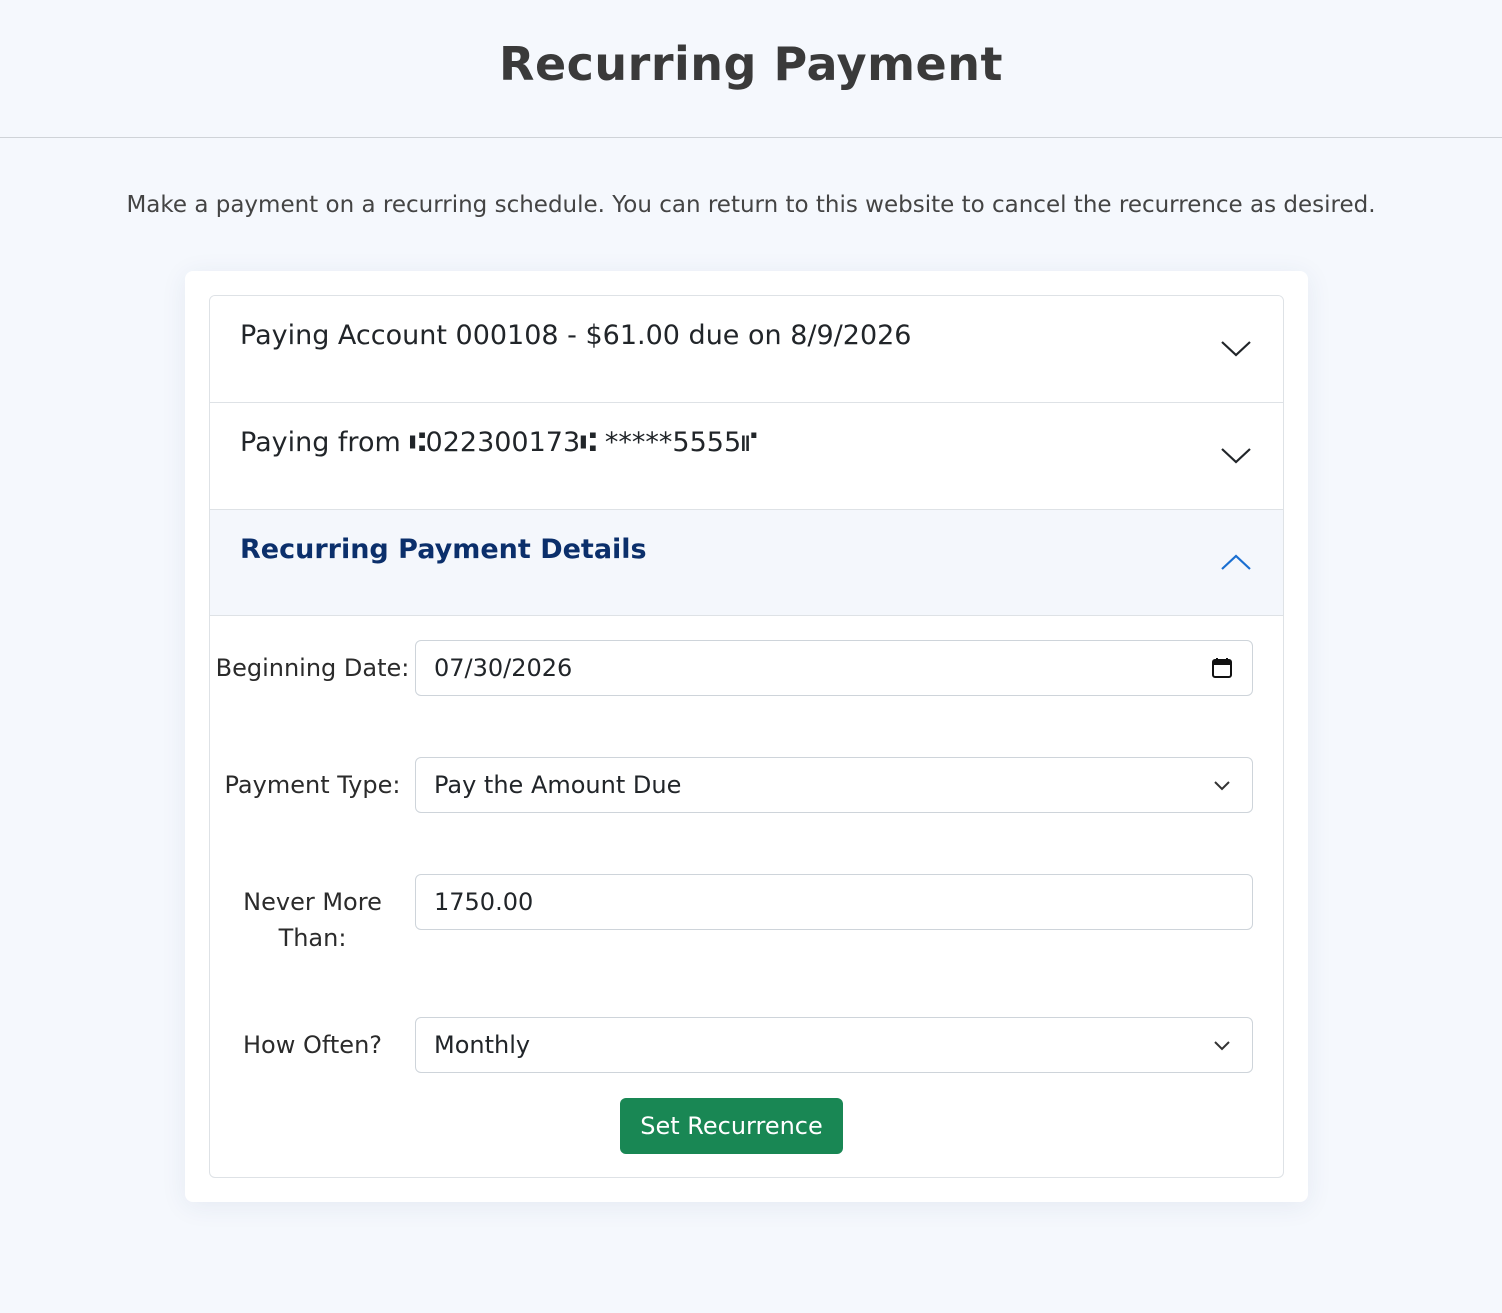  What do you see at coordinates (499, 442) in the screenshot?
I see `source-accordion-title: Paying from ⑆022300173⑆ *****5555⑈` at bounding box center [499, 442].